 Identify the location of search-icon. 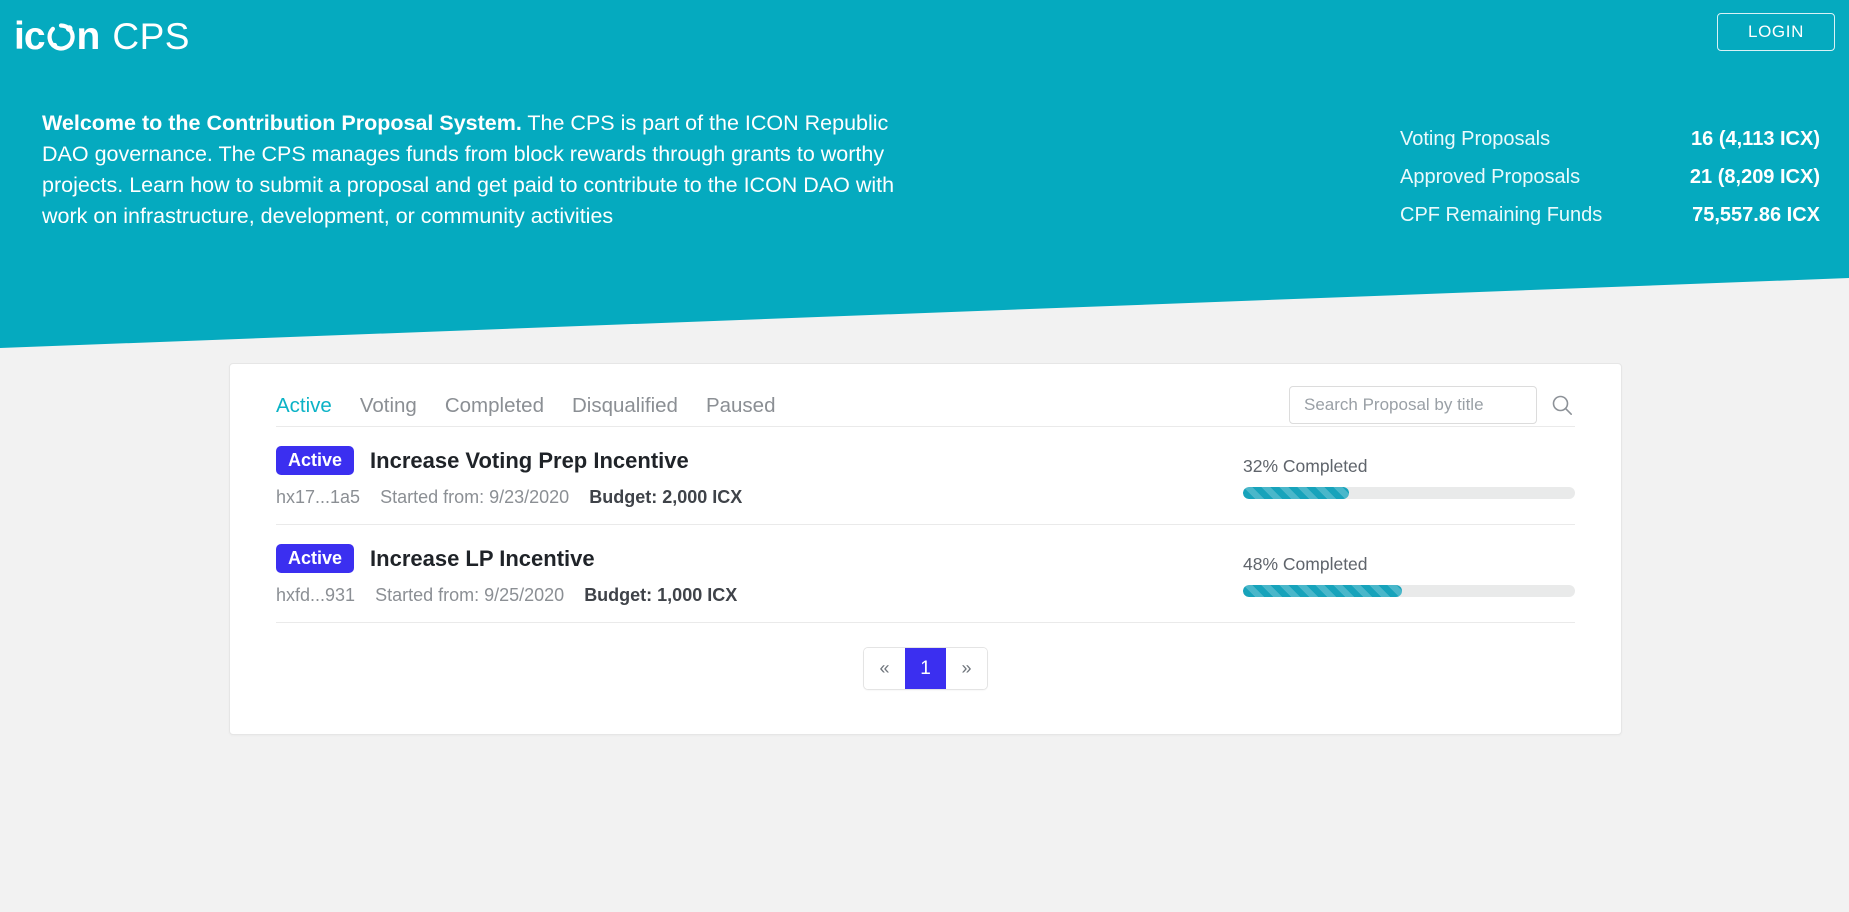
(1562, 405).